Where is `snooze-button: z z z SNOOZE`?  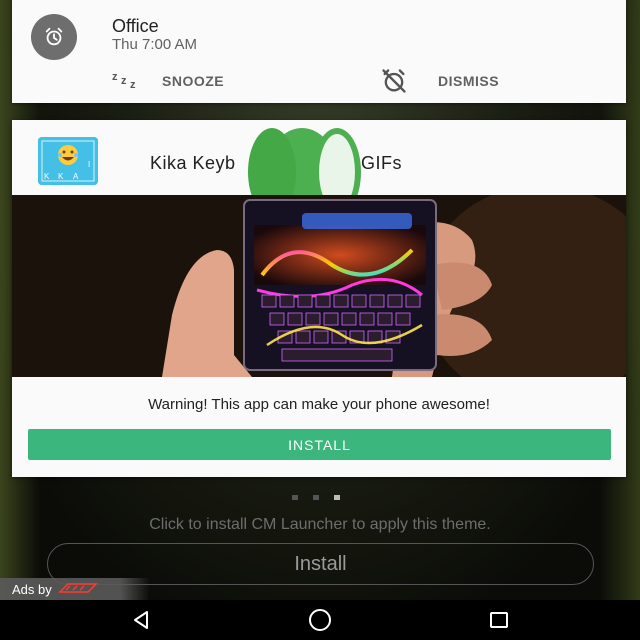
snooze-button: z z z SNOOZE is located at coordinates (168, 81).